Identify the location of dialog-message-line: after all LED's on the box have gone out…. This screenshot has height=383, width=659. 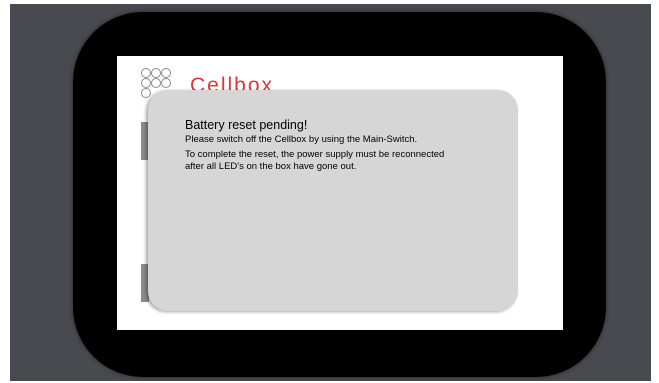
(271, 166).